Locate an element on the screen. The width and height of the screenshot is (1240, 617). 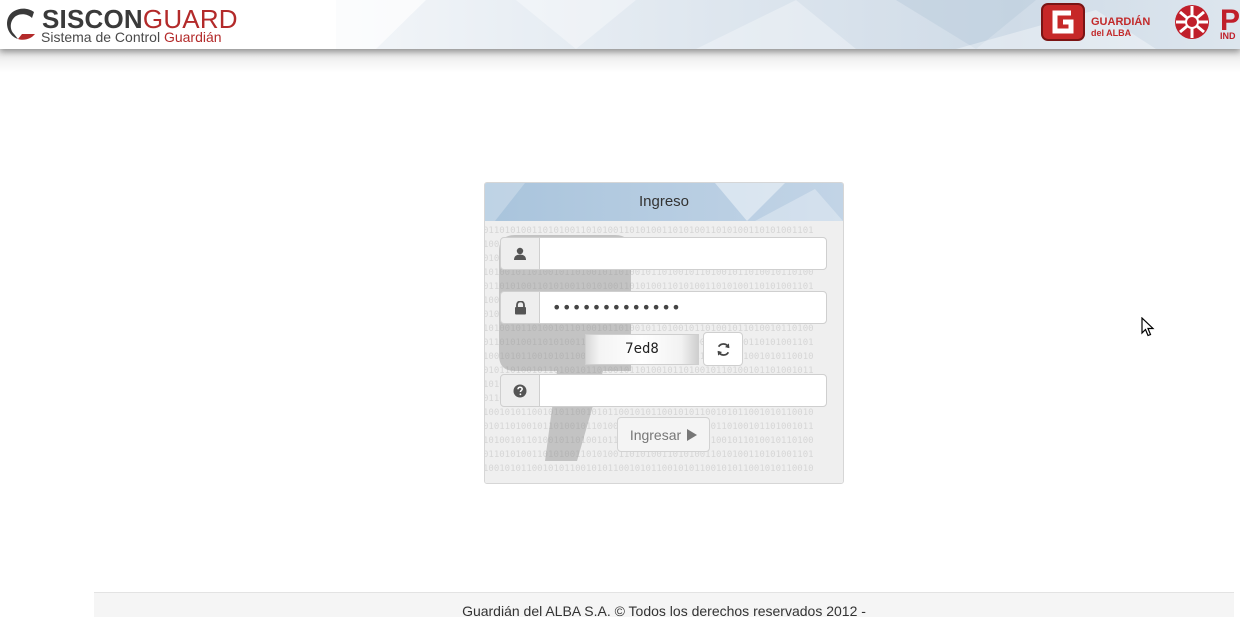
header-shadow-band is located at coordinates (620, 61).